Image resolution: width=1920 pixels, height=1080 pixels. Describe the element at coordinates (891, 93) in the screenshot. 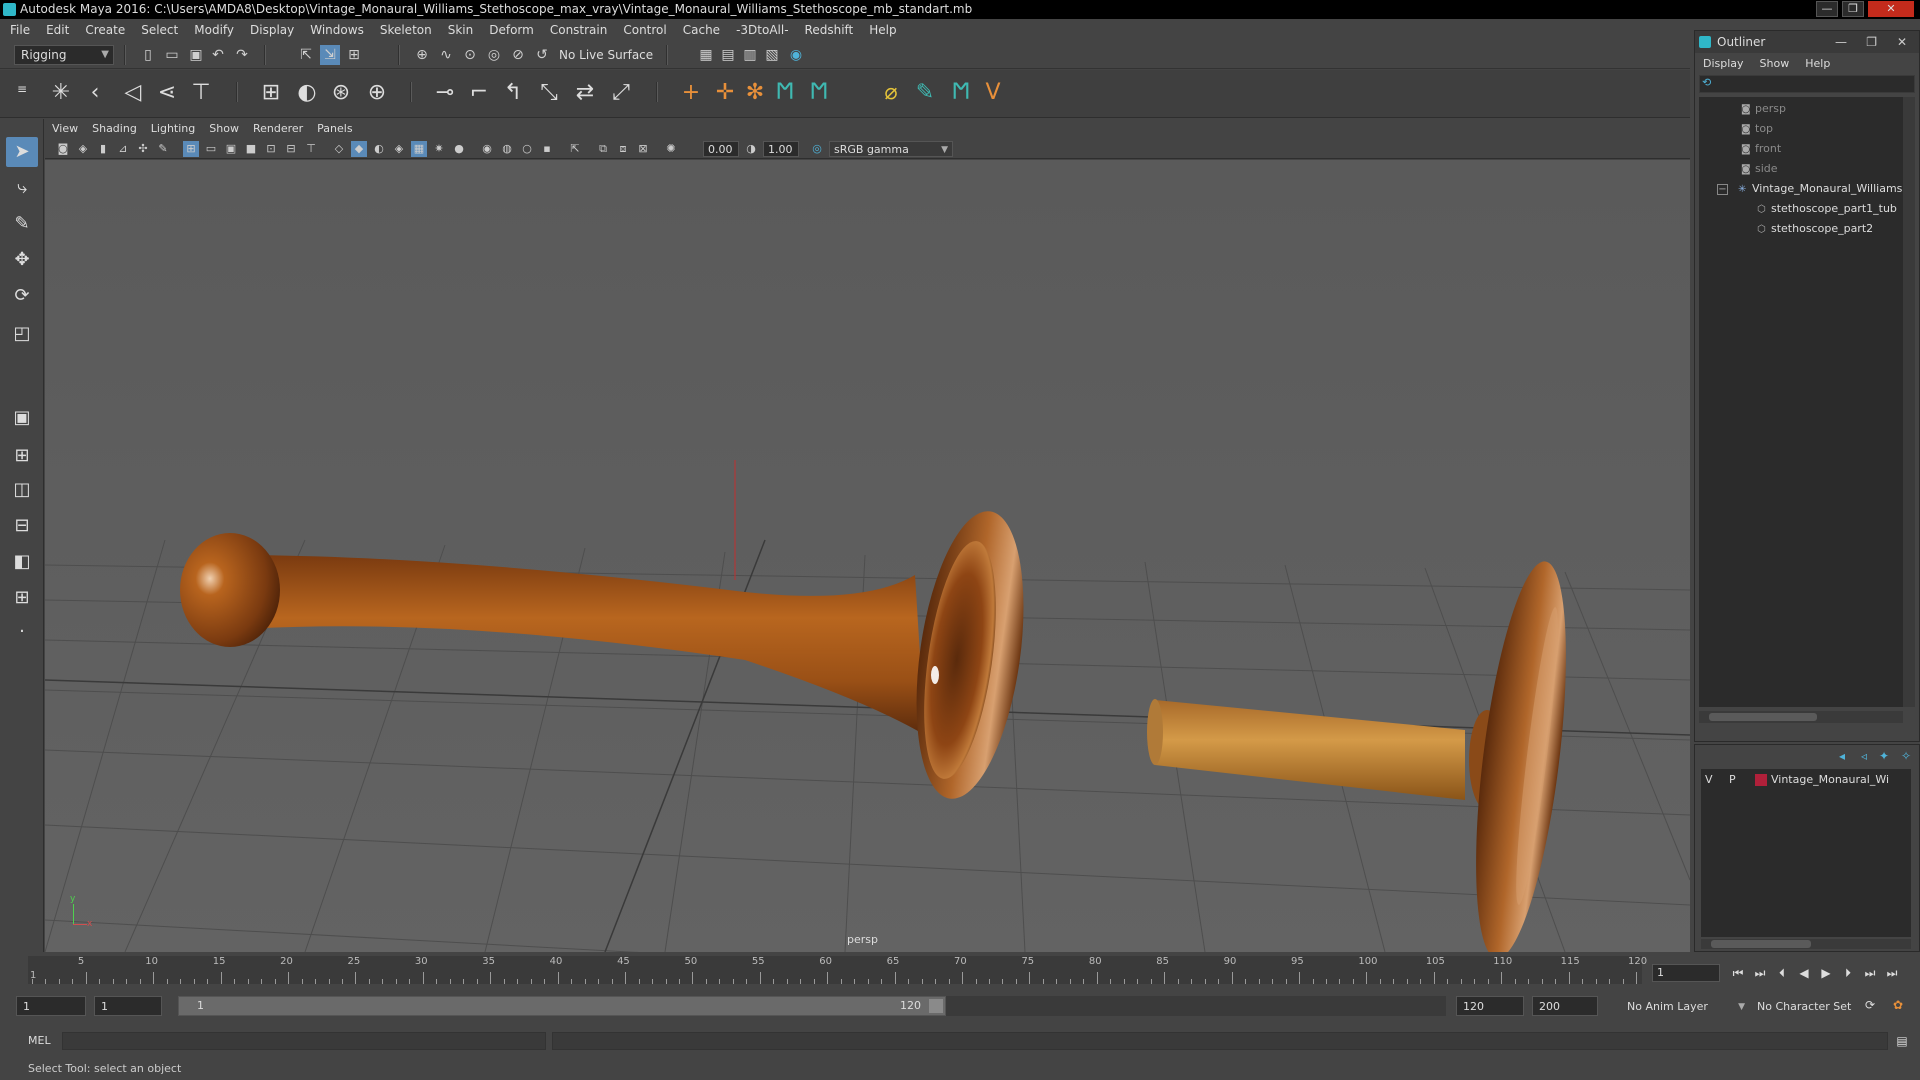

I see `paint-weights-icon: ⌀` at that location.